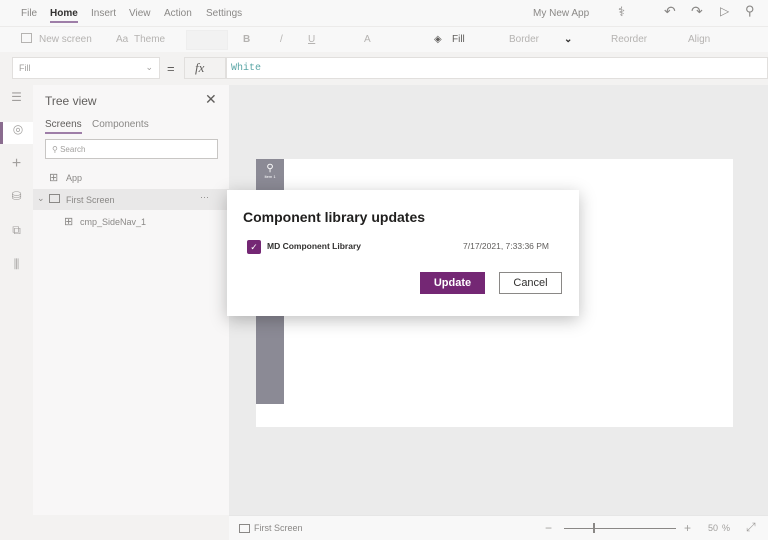 The height and width of the screenshot is (540, 768). What do you see at coordinates (171, 68) in the screenshot?
I see `equals-sign: =` at bounding box center [171, 68].